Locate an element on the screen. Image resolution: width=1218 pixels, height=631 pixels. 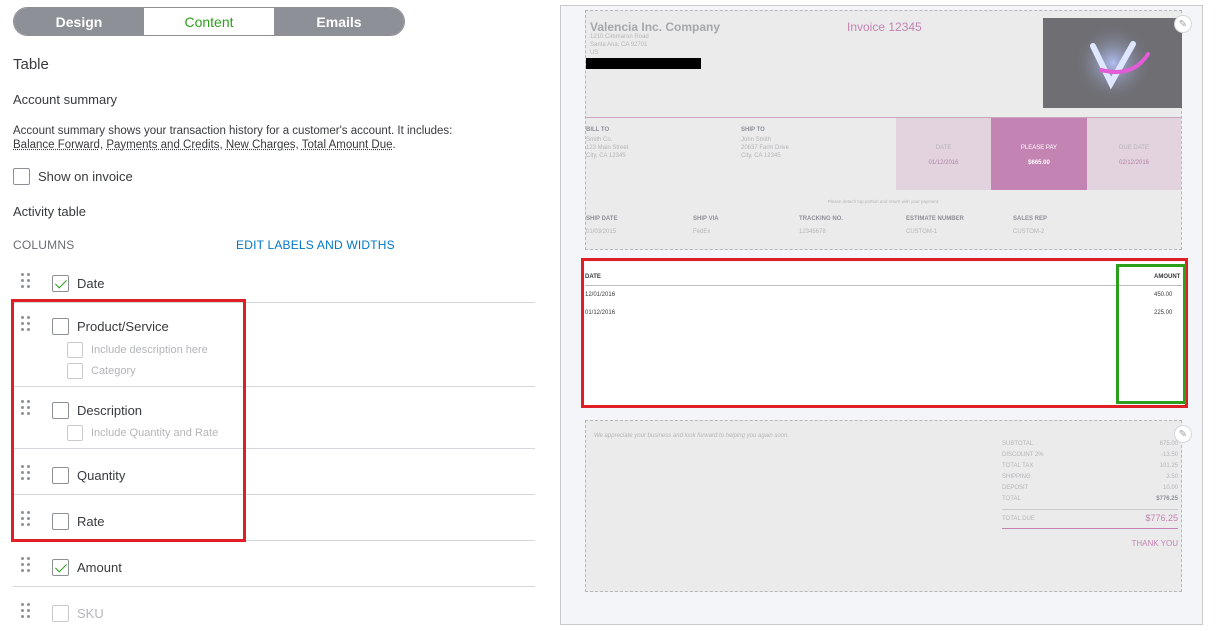
totals-label: TOTAL is located at coordinates (1011, 499).